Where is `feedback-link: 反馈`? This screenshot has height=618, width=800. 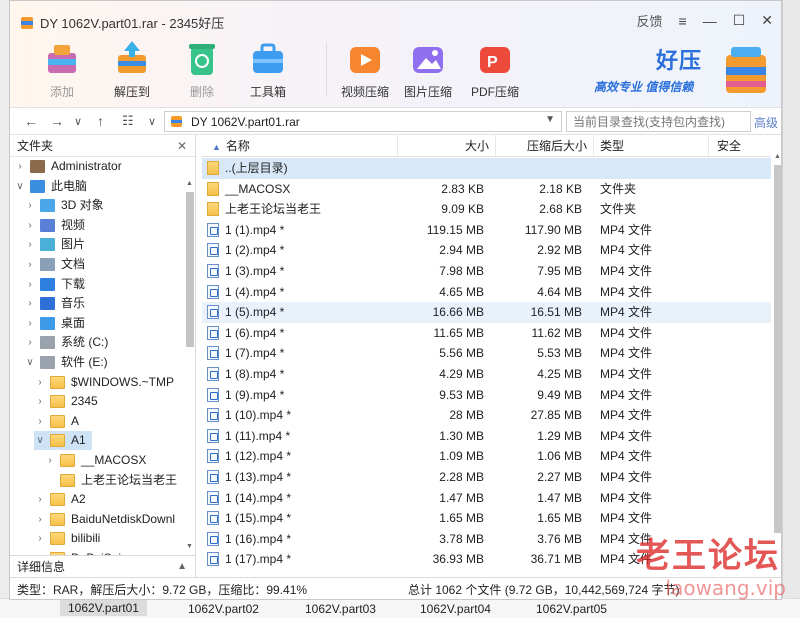 feedback-link: 反馈 is located at coordinates (650, 20).